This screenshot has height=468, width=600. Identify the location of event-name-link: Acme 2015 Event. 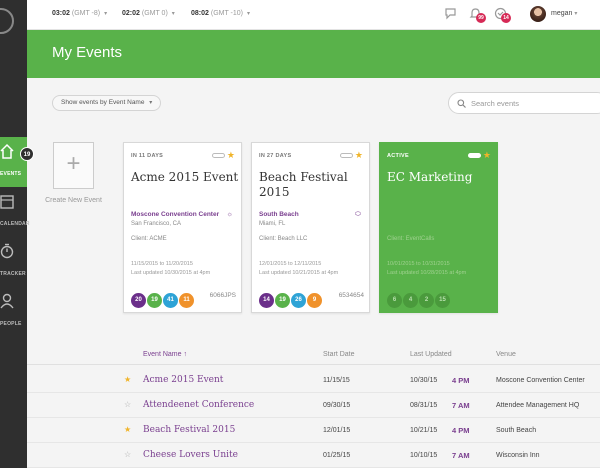
(183, 380).